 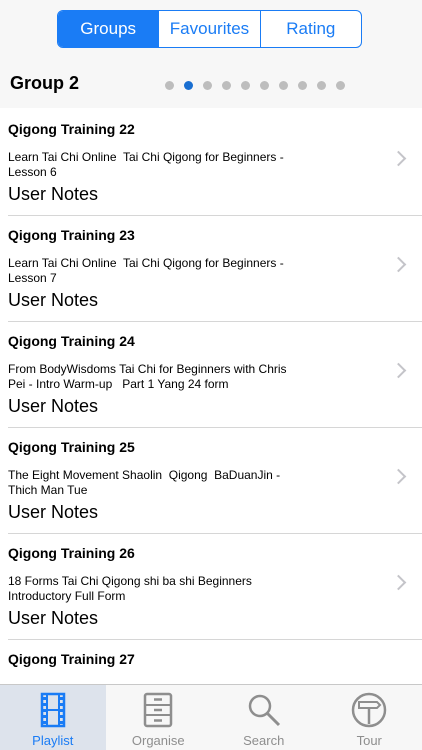 What do you see at coordinates (369, 710) in the screenshot?
I see `signpost-icon` at bounding box center [369, 710].